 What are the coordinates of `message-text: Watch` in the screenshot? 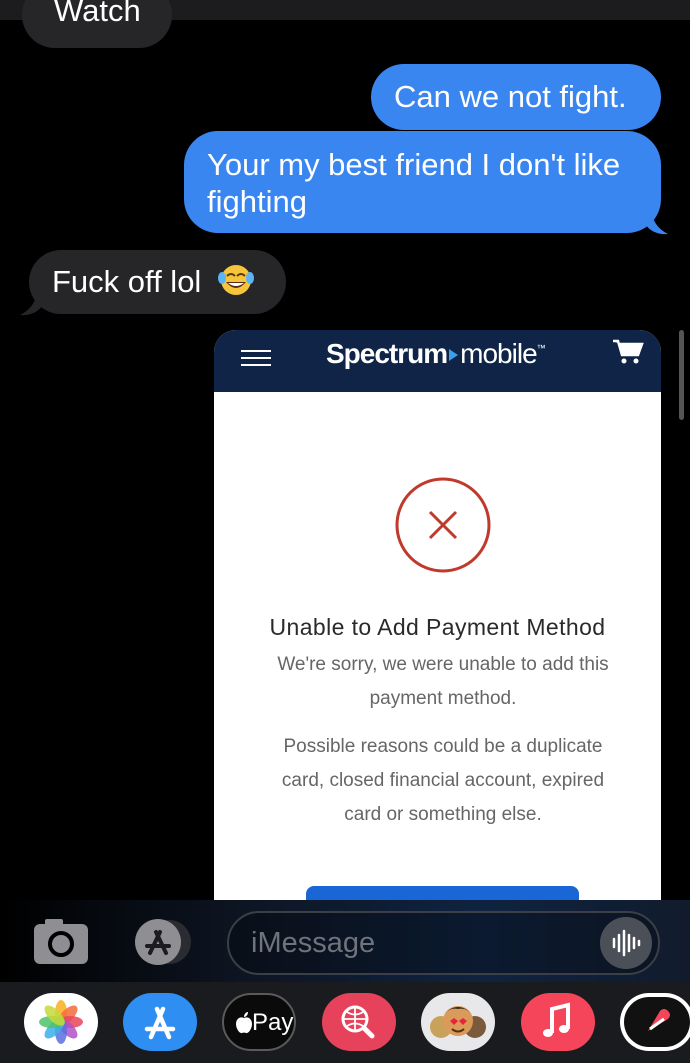 It's located at (97, 14).